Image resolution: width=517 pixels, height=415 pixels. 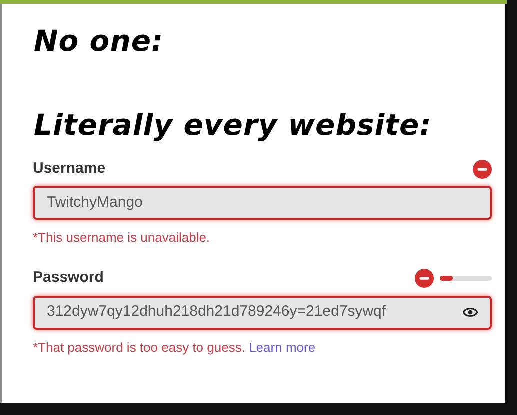 What do you see at coordinates (233, 125) in the screenshot?
I see `meme-caption: Literally every website:` at bounding box center [233, 125].